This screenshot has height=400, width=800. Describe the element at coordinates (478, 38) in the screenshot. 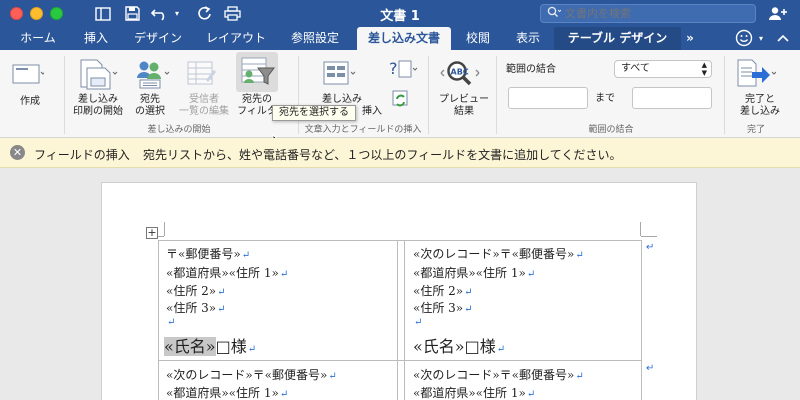

I see `tab-review: 校閲` at that location.